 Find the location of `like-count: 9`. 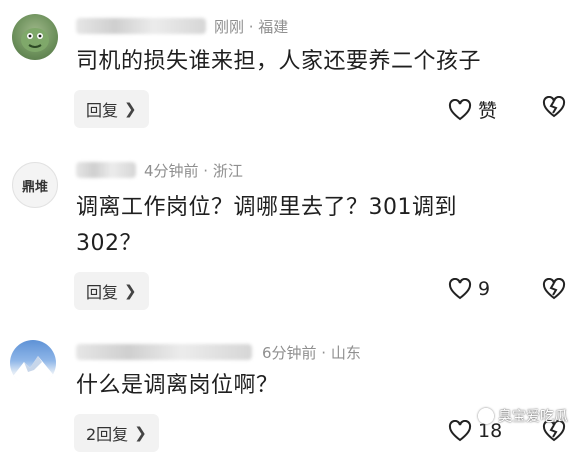

like-count: 9 is located at coordinates (484, 289).